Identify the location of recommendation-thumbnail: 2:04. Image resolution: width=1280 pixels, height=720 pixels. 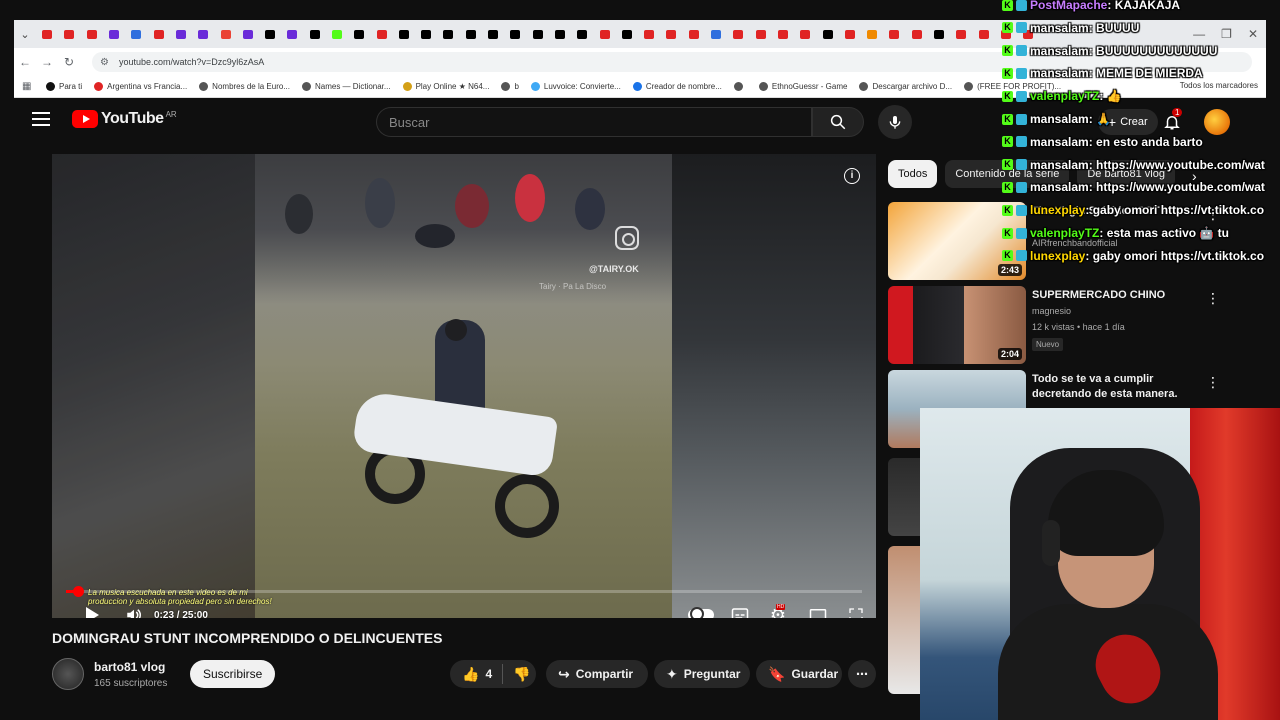
(957, 325).